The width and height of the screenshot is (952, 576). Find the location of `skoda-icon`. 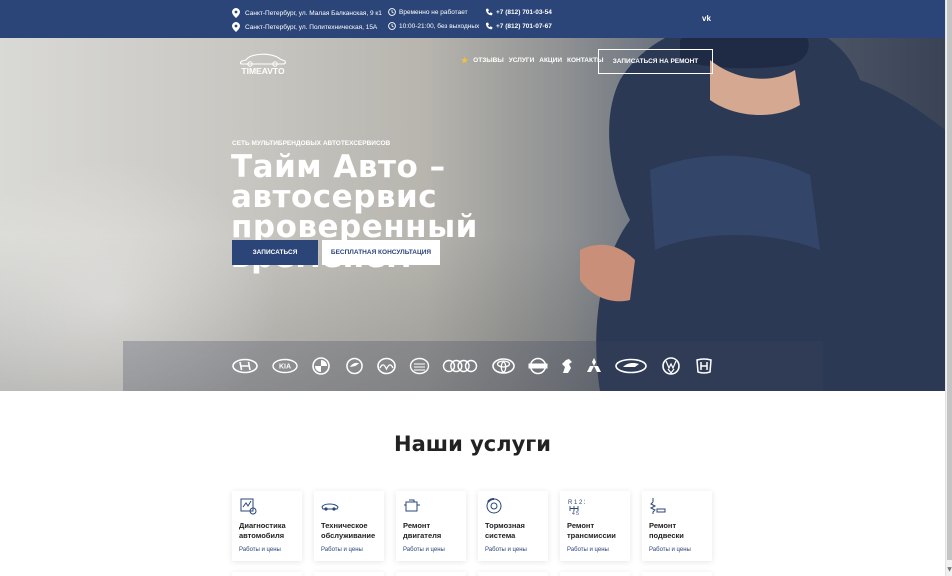

skoda-icon is located at coordinates (354, 366).